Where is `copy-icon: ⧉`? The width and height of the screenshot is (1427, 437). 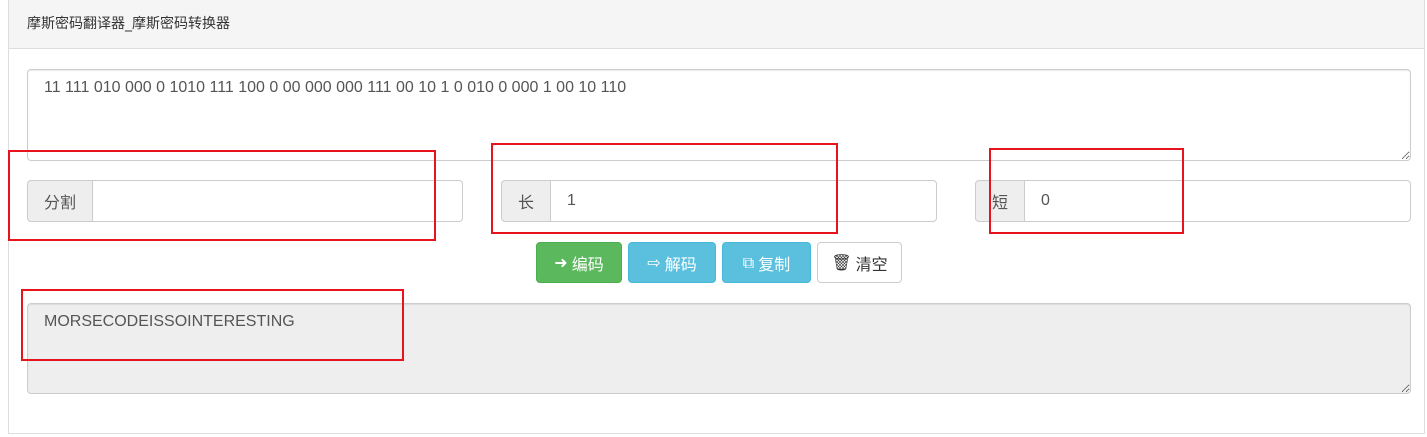 copy-icon: ⧉ is located at coordinates (748, 262).